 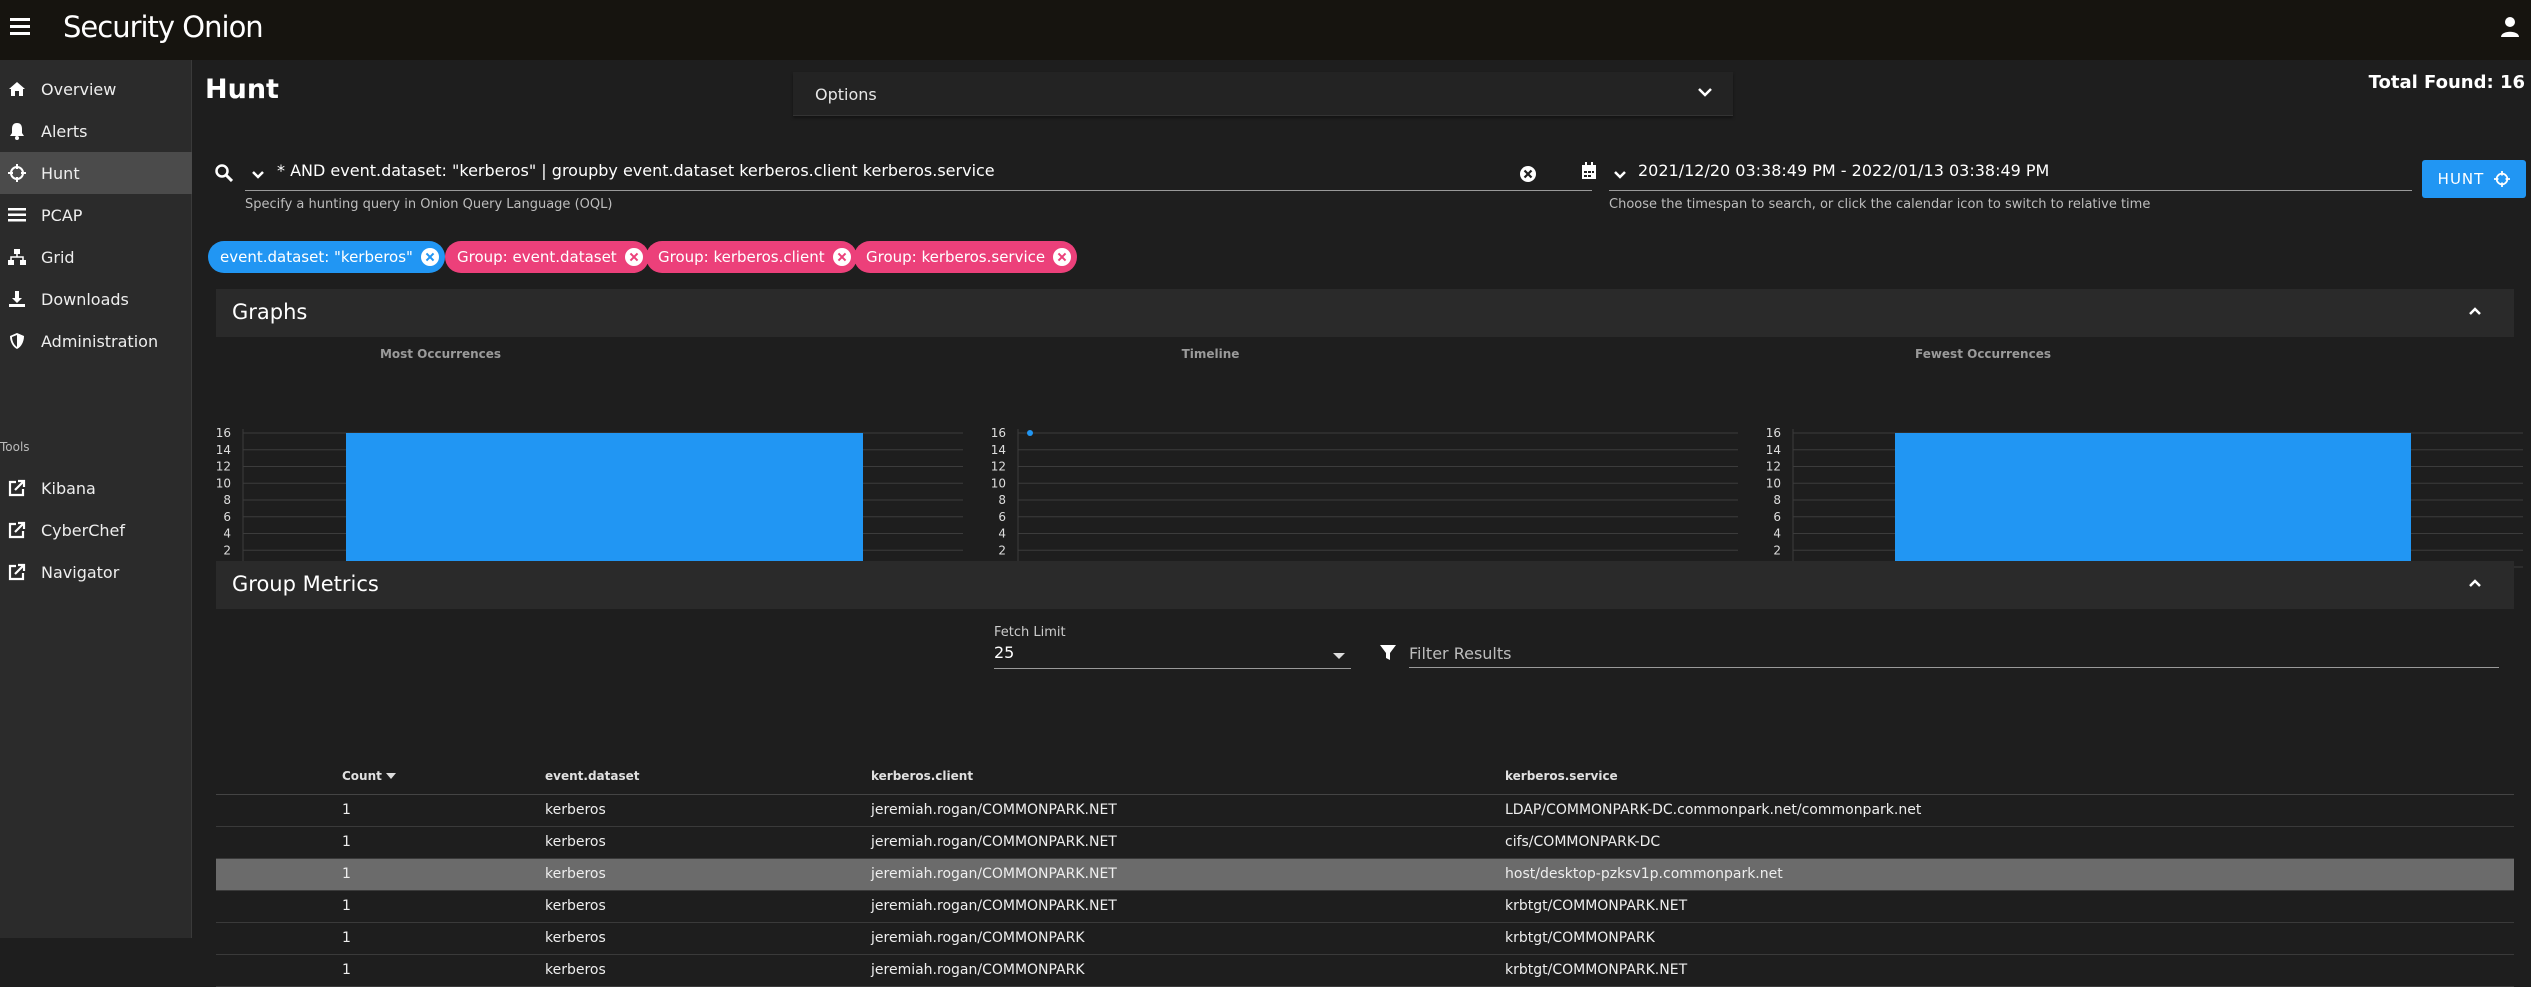 What do you see at coordinates (2510, 27) in the screenshot?
I see `user-icon` at bounding box center [2510, 27].